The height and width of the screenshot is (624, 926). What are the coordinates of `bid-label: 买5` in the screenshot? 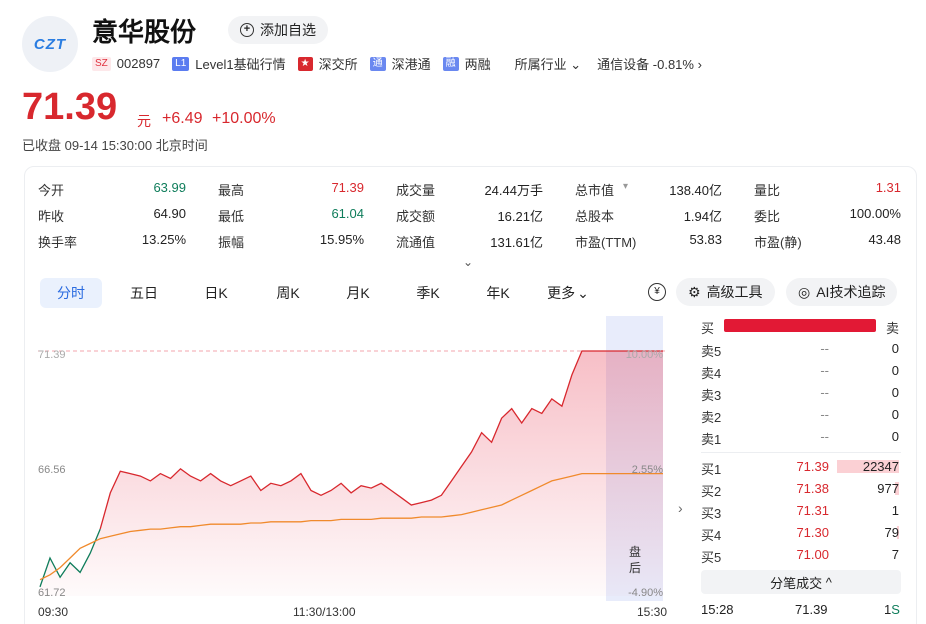 It's located at (711, 557).